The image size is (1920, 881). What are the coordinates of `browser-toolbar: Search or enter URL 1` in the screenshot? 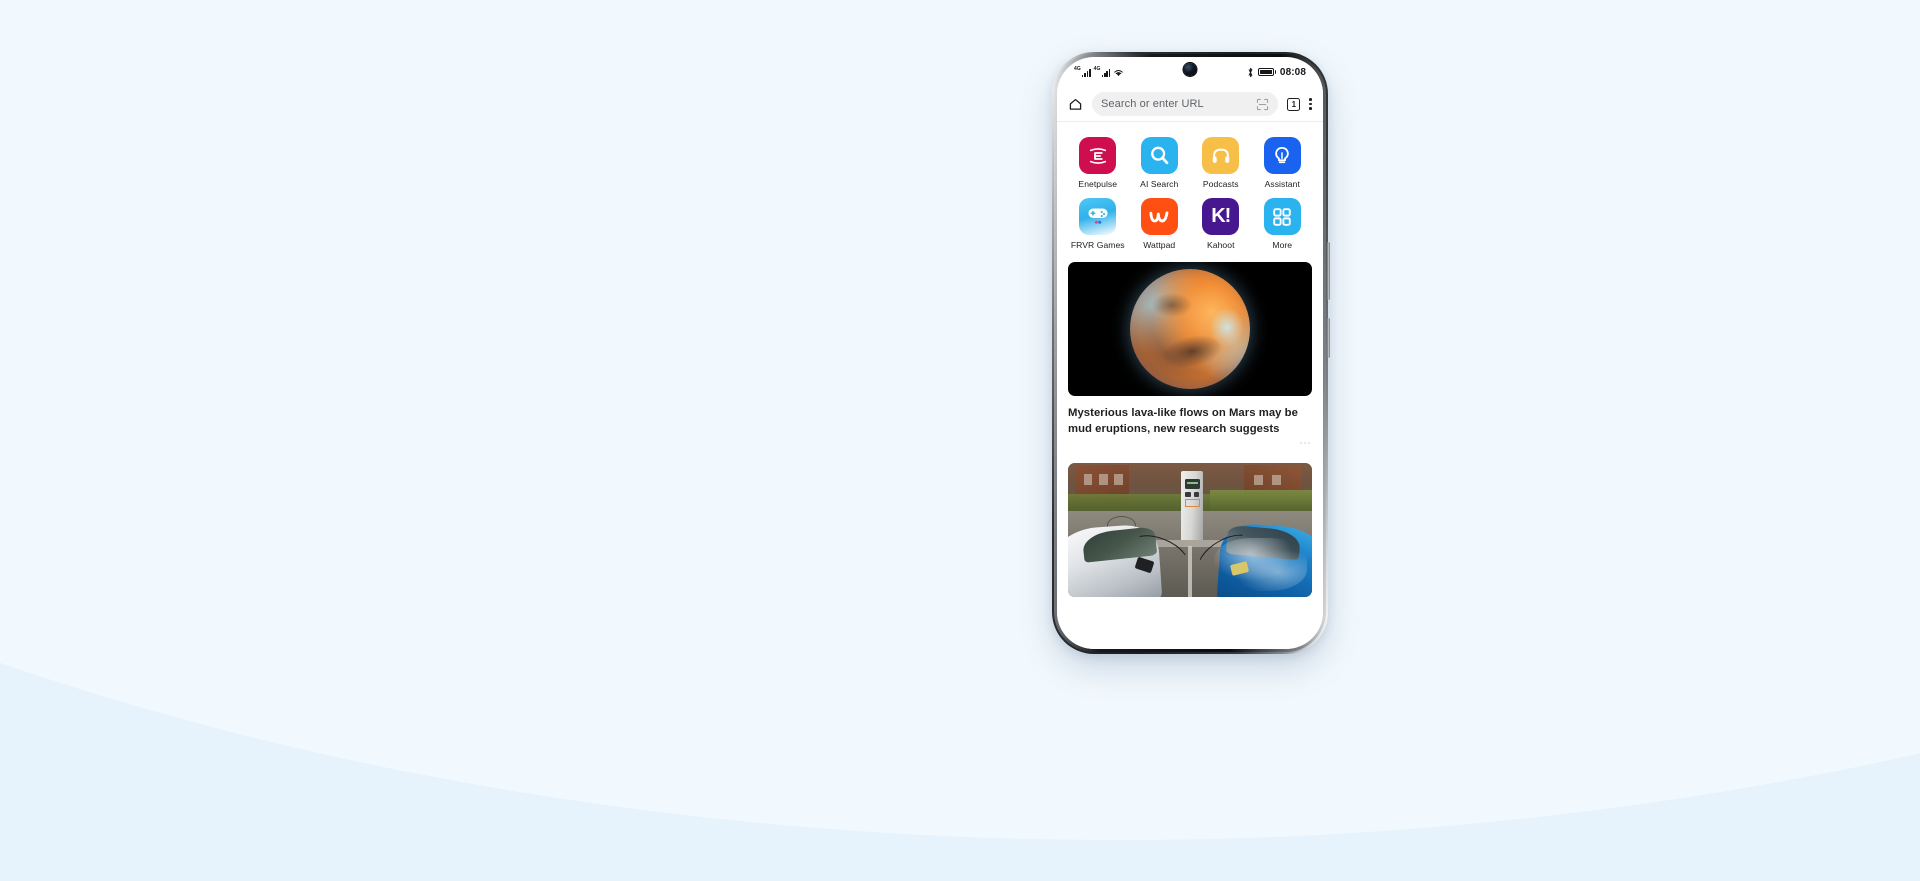 It's located at (1190, 104).